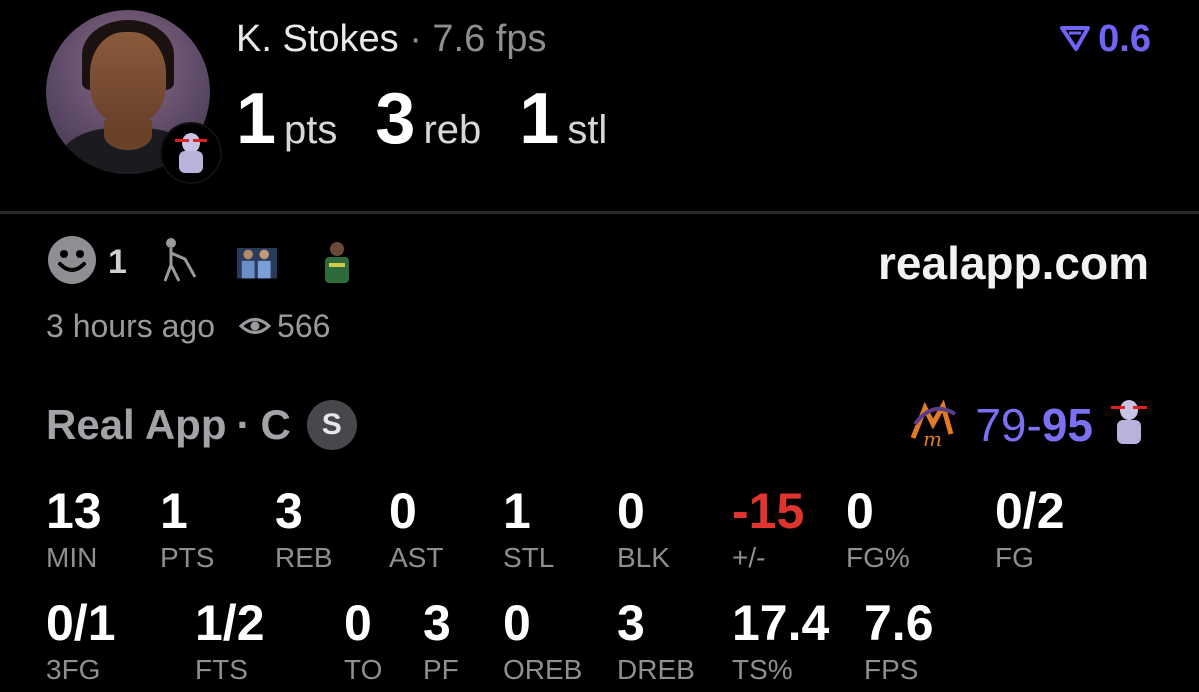 Image resolution: width=1199 pixels, height=692 pixels. What do you see at coordinates (1124, 39) in the screenshot?
I see `rating-value: 0.6` at bounding box center [1124, 39].